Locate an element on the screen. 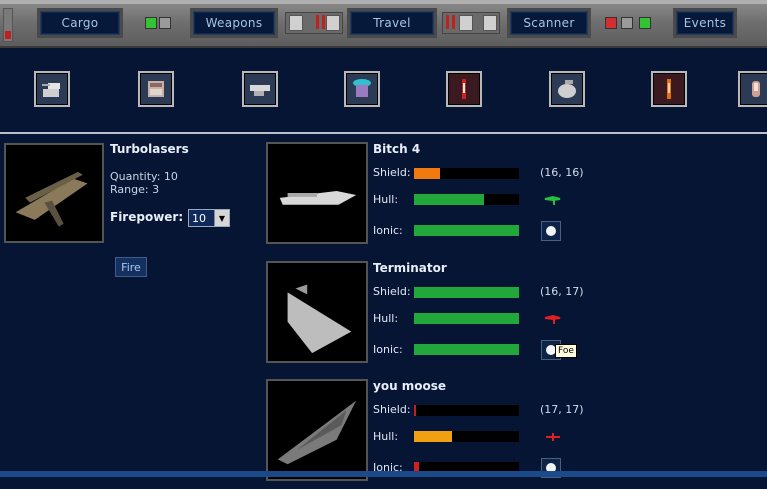  scanner-button: Scanner is located at coordinates (549, 23).